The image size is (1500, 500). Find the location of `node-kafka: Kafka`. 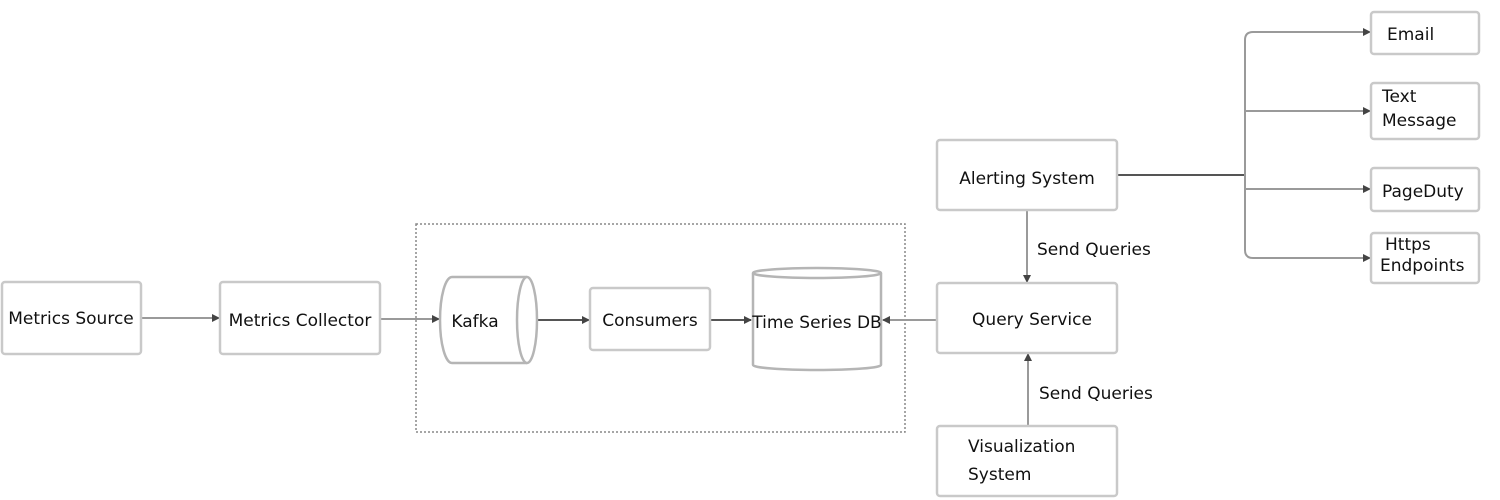

node-kafka: Kafka is located at coordinates (488, 320).